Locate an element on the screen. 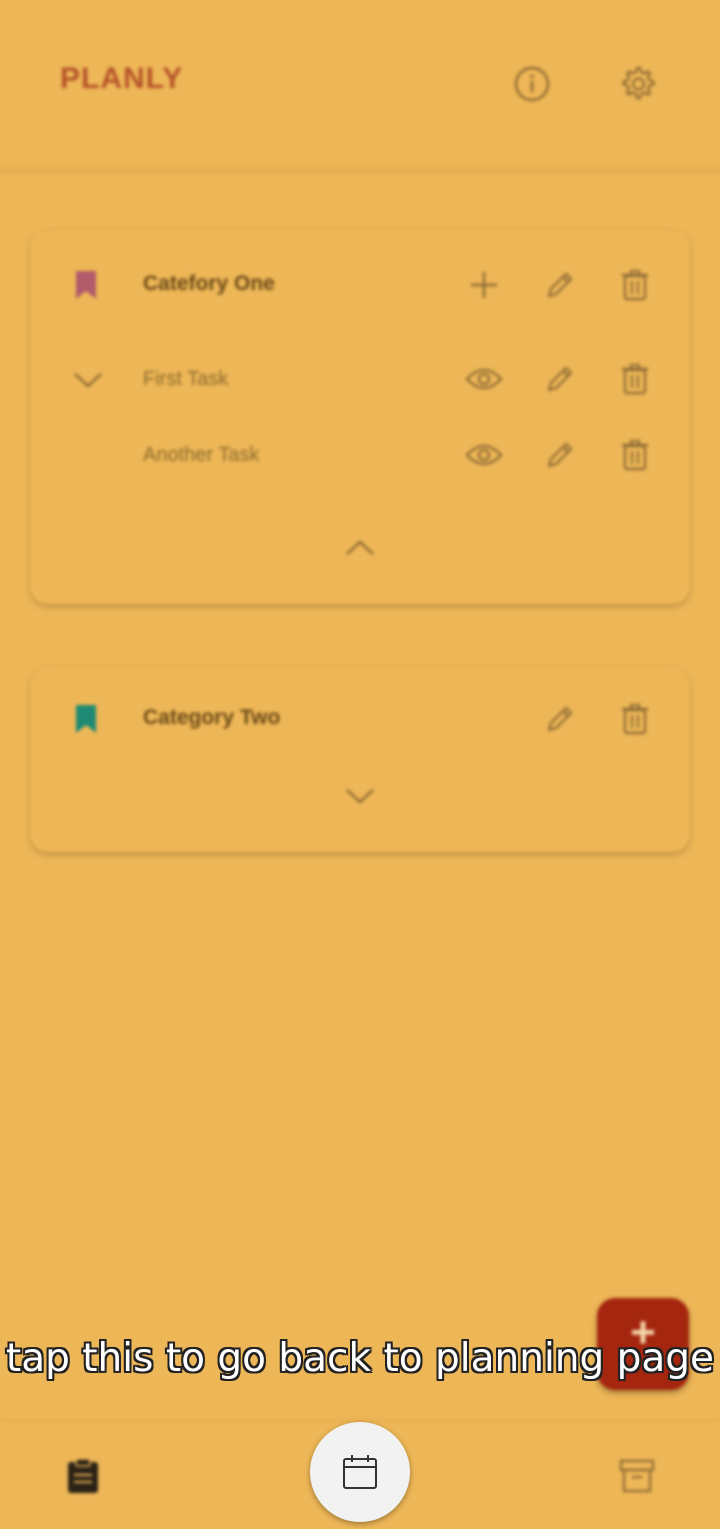 The width and height of the screenshot is (720, 1529). settings-button is located at coordinates (637, 84).